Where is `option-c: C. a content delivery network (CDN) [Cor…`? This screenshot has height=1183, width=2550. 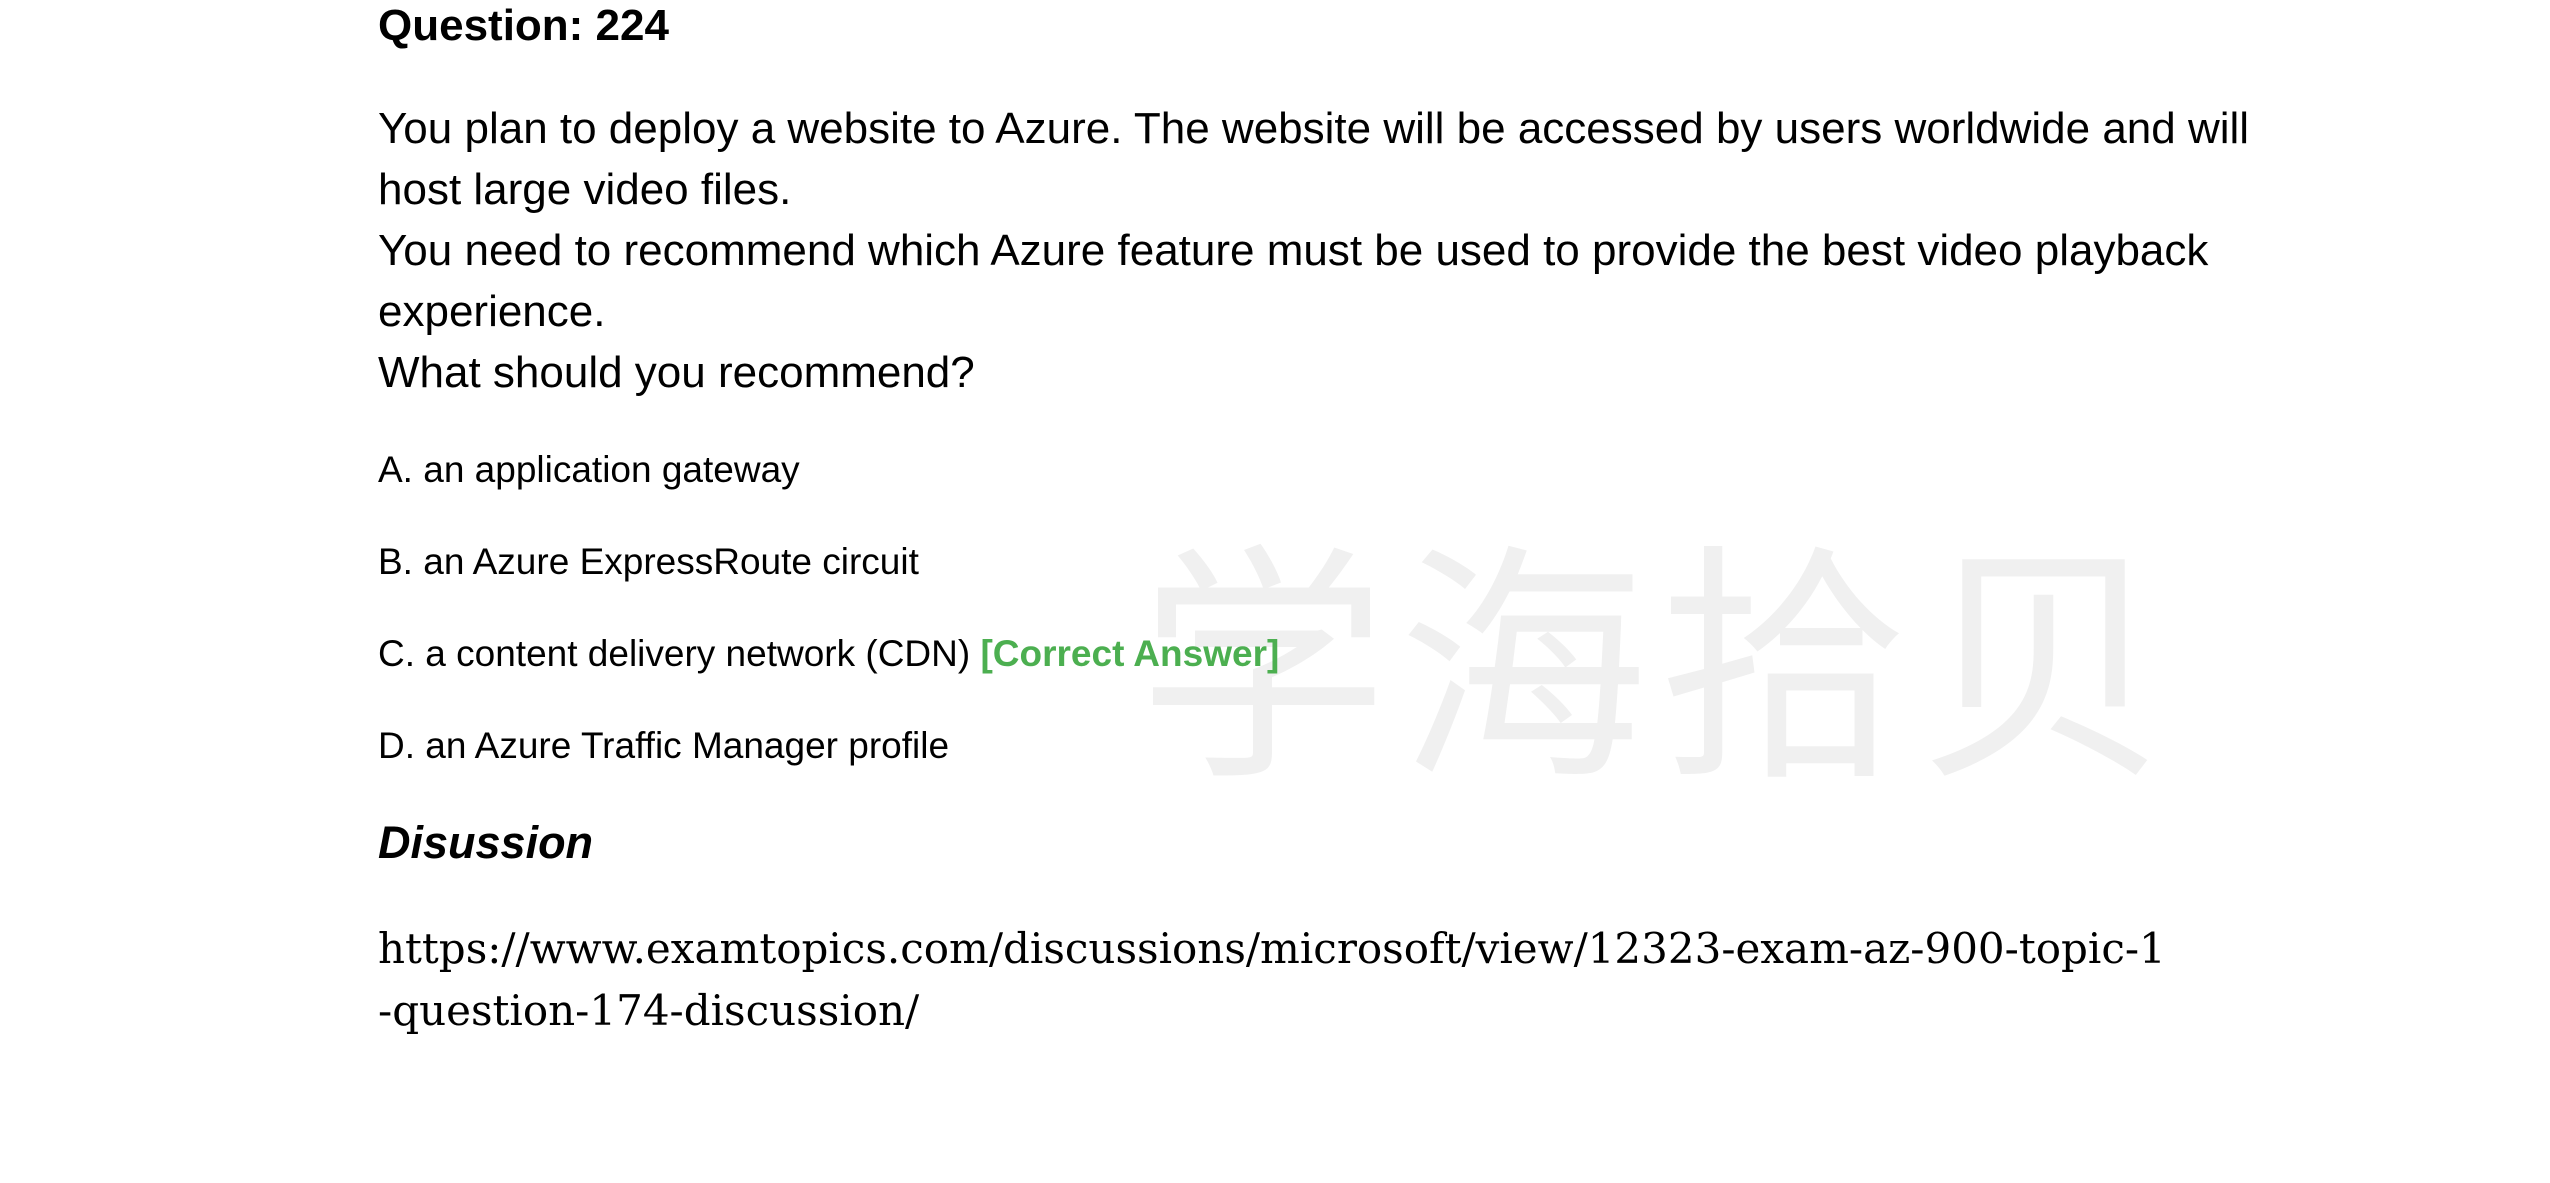
option-c: C. a content delivery network (CDN) [Cor… is located at coordinates (828, 654).